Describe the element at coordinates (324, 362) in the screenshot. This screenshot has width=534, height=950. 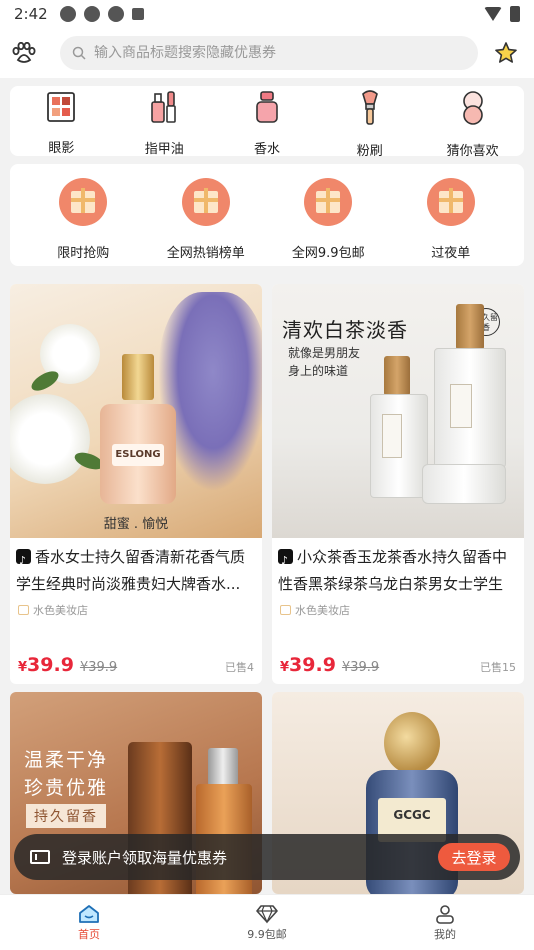
I see `image-subtitle: 就像是男朋友 身上的味道` at that location.